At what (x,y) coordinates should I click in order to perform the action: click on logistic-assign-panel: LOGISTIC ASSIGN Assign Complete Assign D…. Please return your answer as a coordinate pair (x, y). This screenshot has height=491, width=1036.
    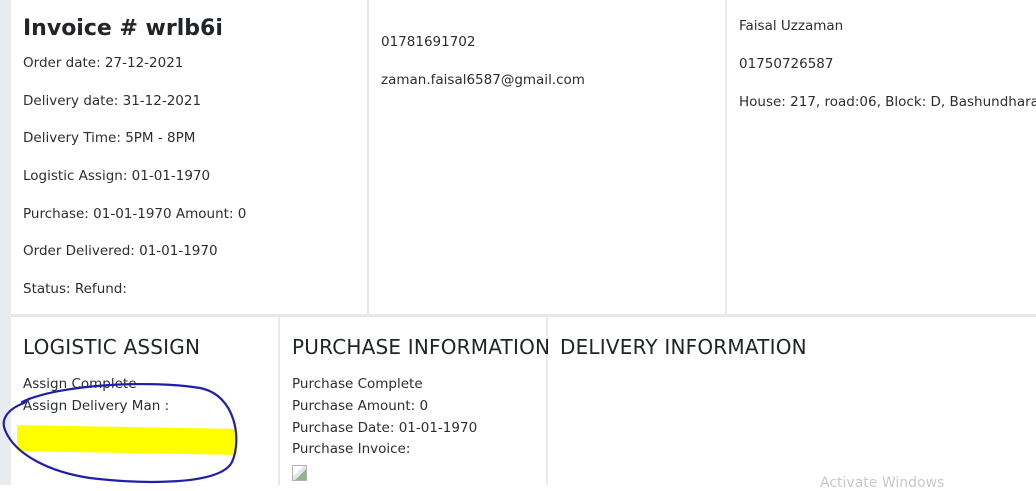
    Looking at the image, I should click on (145, 401).